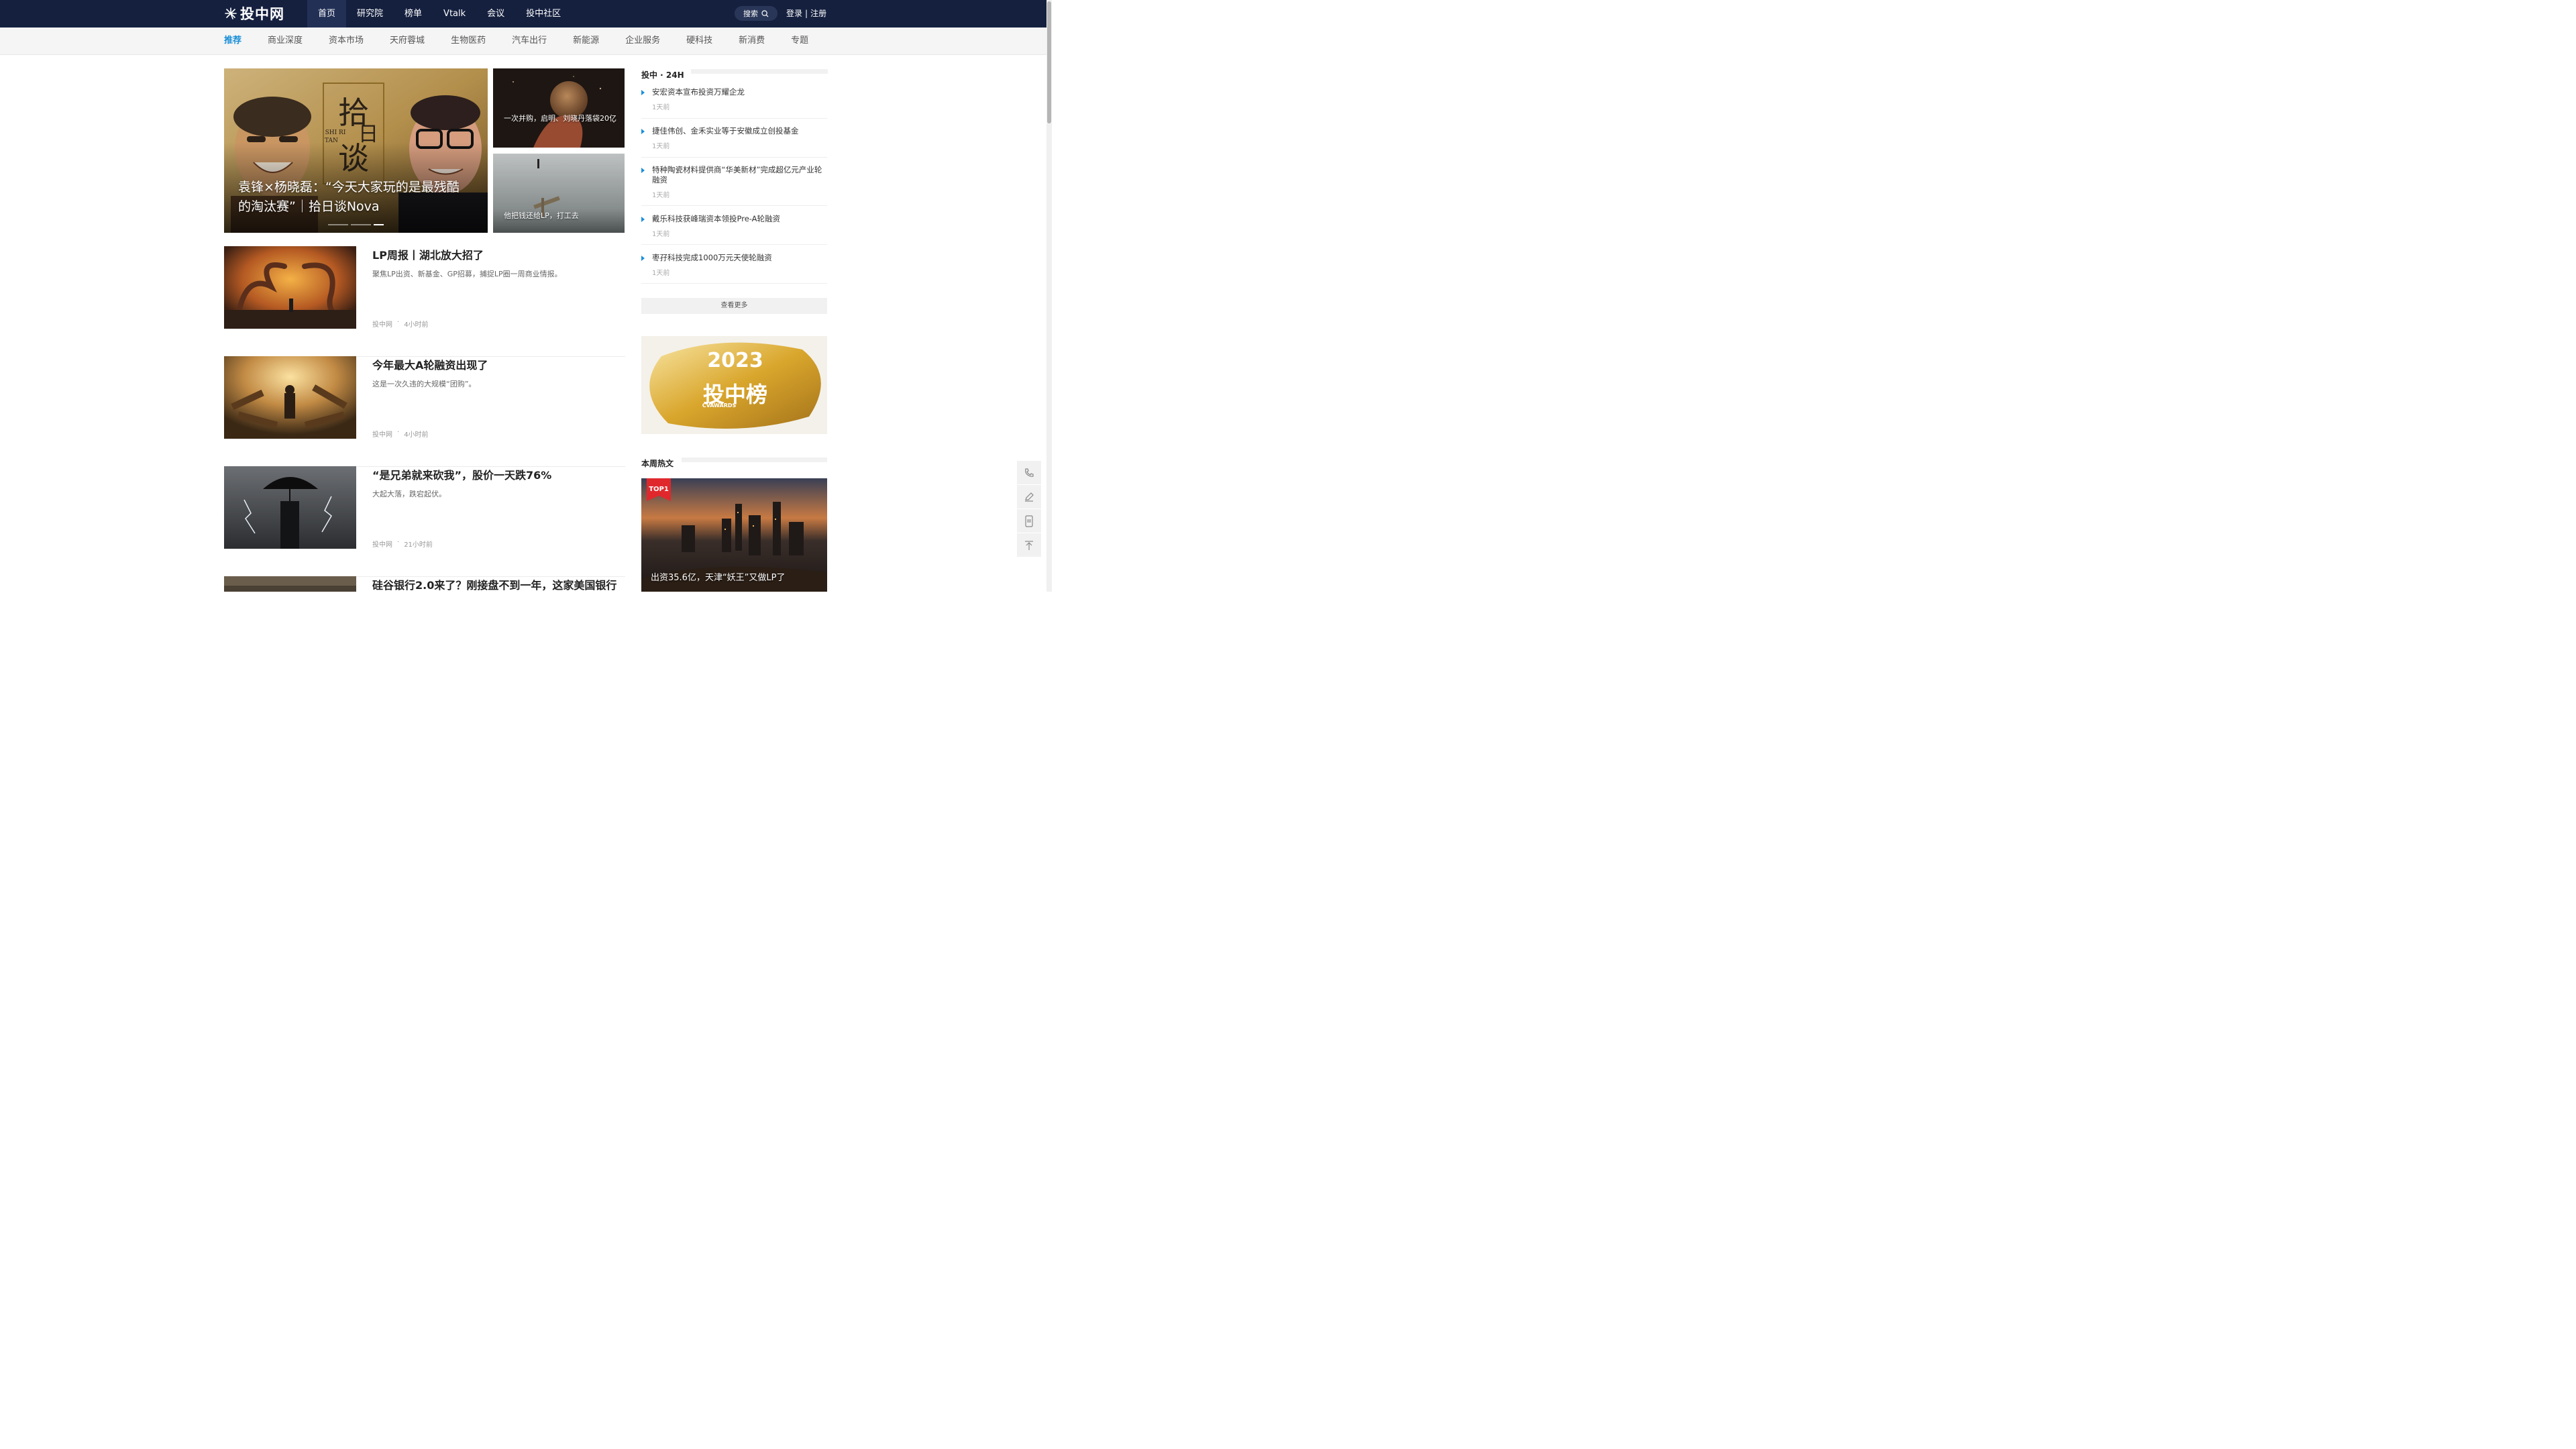 The image size is (2576, 1449). Describe the element at coordinates (468, 41) in the screenshot. I see `category-biomed: 生物医药` at that location.